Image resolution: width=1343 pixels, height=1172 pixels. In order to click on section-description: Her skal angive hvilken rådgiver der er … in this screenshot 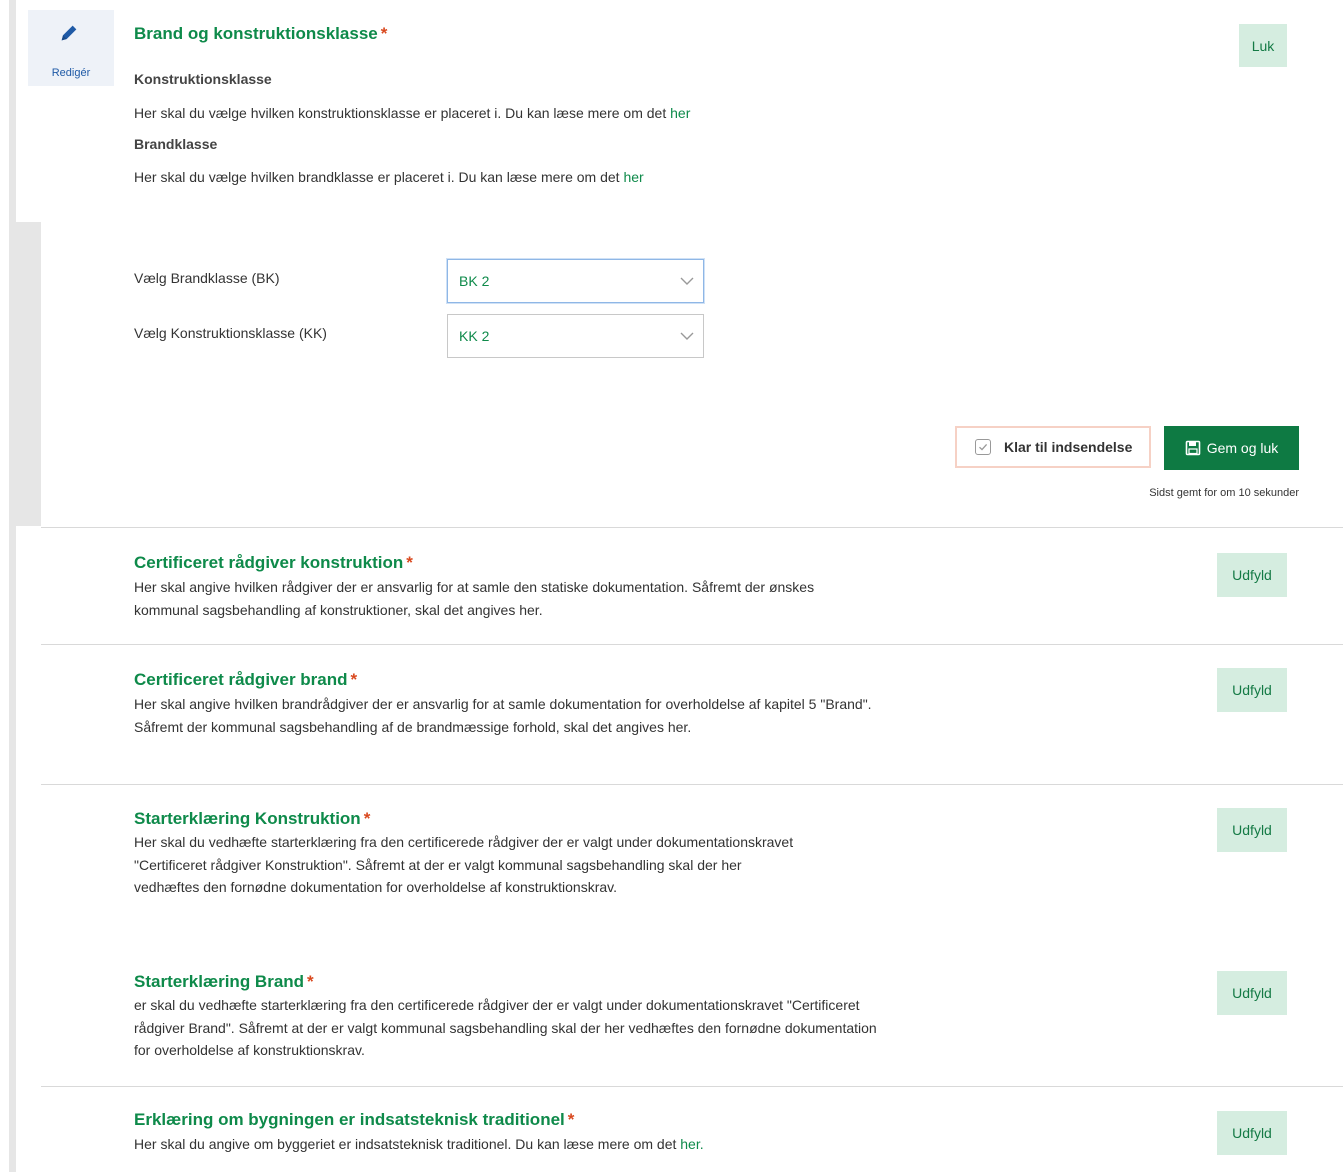, I will do `click(474, 598)`.